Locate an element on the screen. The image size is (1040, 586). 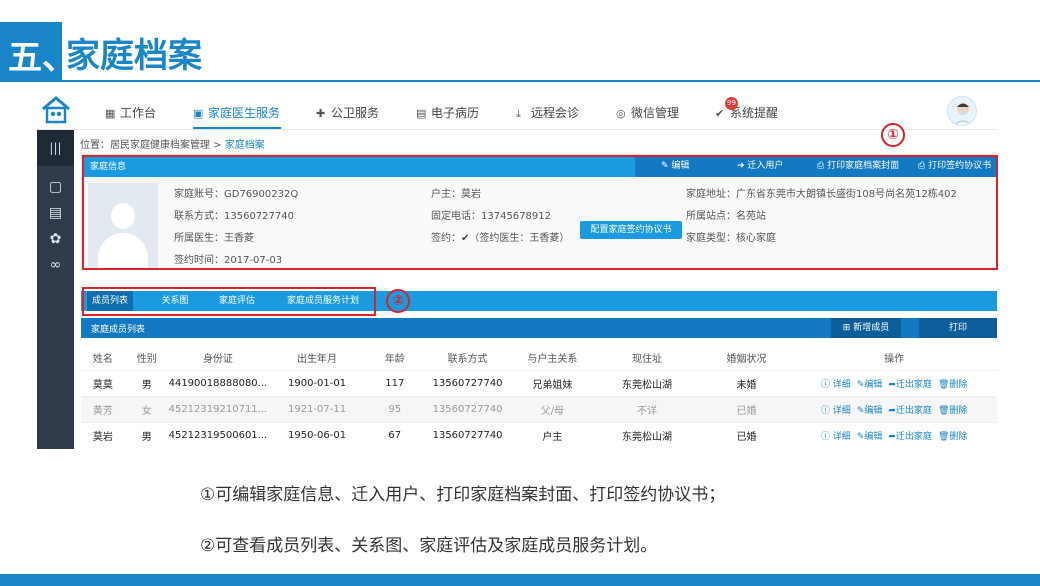
cell-birth: 1950-06-01 is located at coordinates (317, 434).